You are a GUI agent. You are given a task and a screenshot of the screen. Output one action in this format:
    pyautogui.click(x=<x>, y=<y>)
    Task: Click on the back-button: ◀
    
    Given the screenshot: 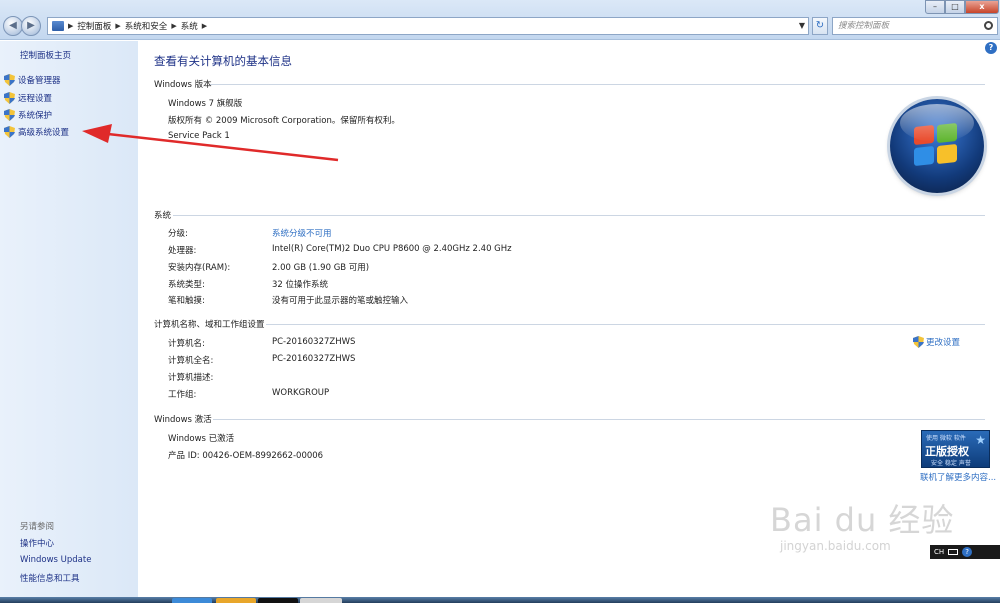 What is the action you would take?
    pyautogui.click(x=13, y=26)
    